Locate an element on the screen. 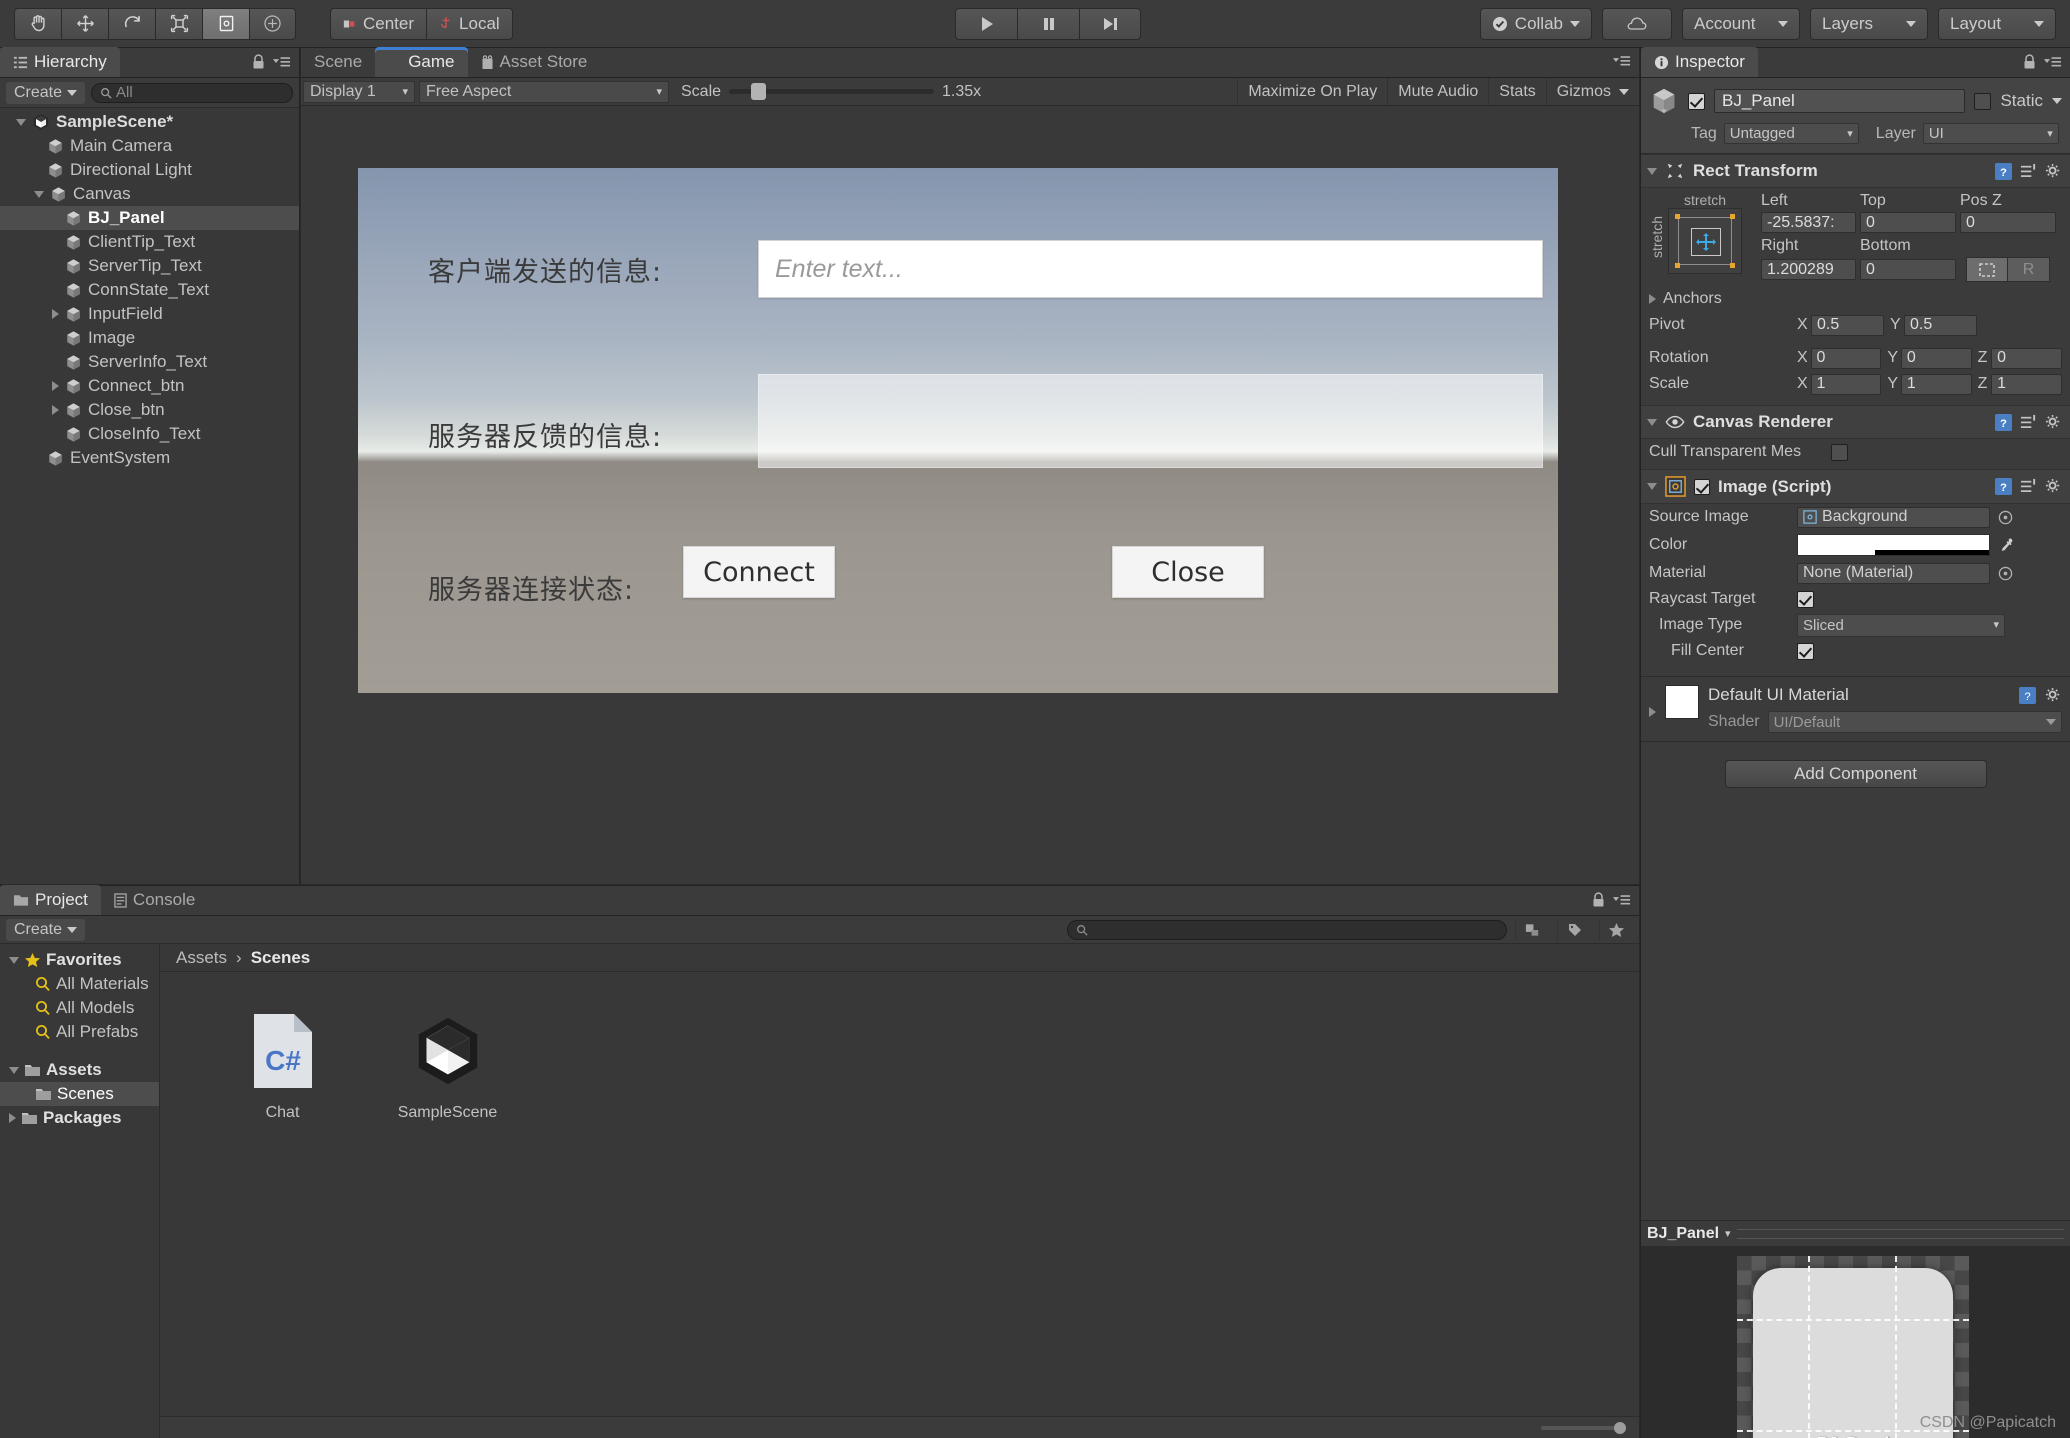 This screenshot has height=1438, width=2070. canvas-renderer-header: Canvas Renderer ? is located at coordinates (1855, 422).